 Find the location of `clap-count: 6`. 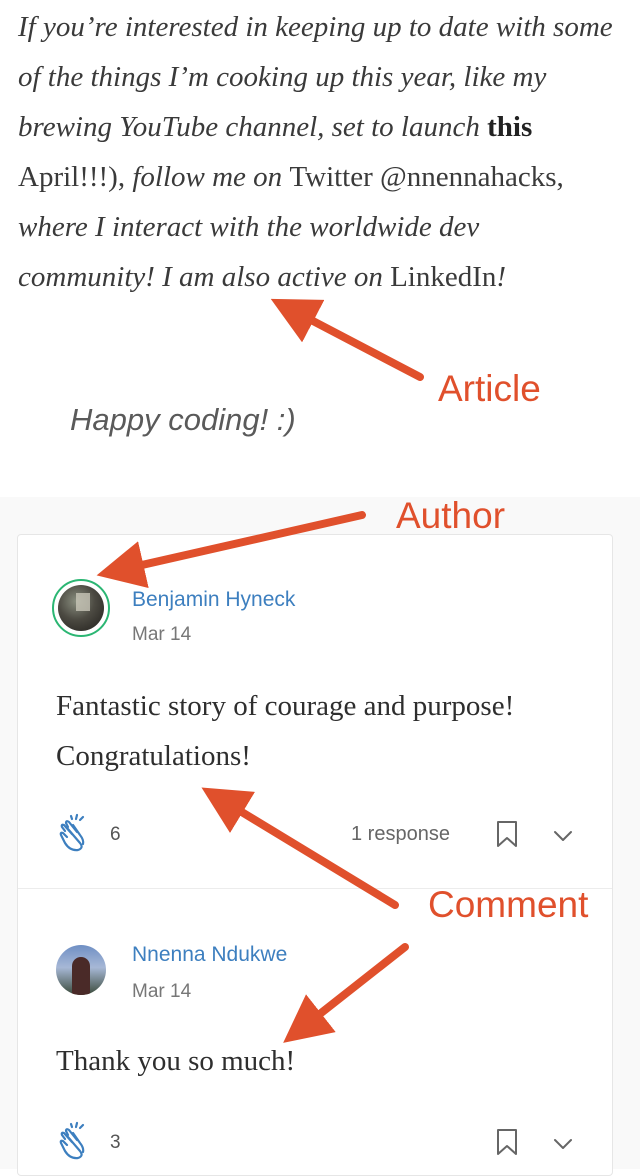

clap-count: 6 is located at coordinates (115, 834).